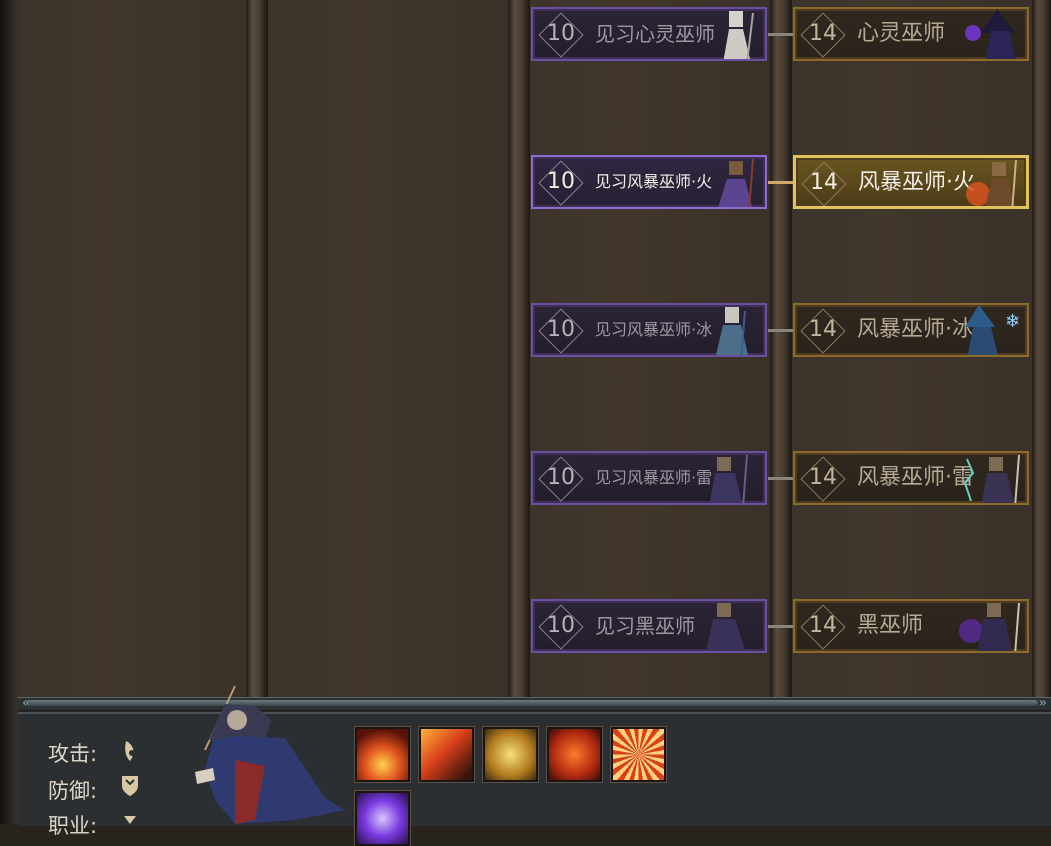  I want to click on defense-label: 防御:, so click(73, 791).